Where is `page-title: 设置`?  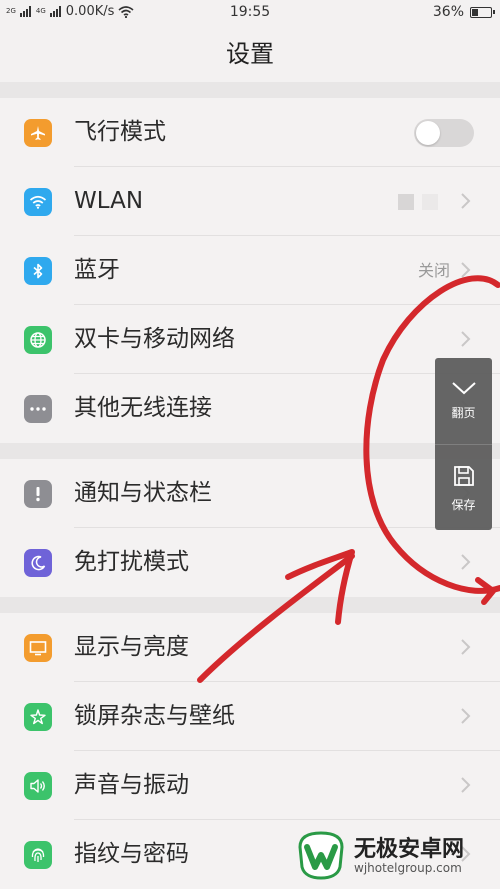 page-title: 设置 is located at coordinates (250, 54).